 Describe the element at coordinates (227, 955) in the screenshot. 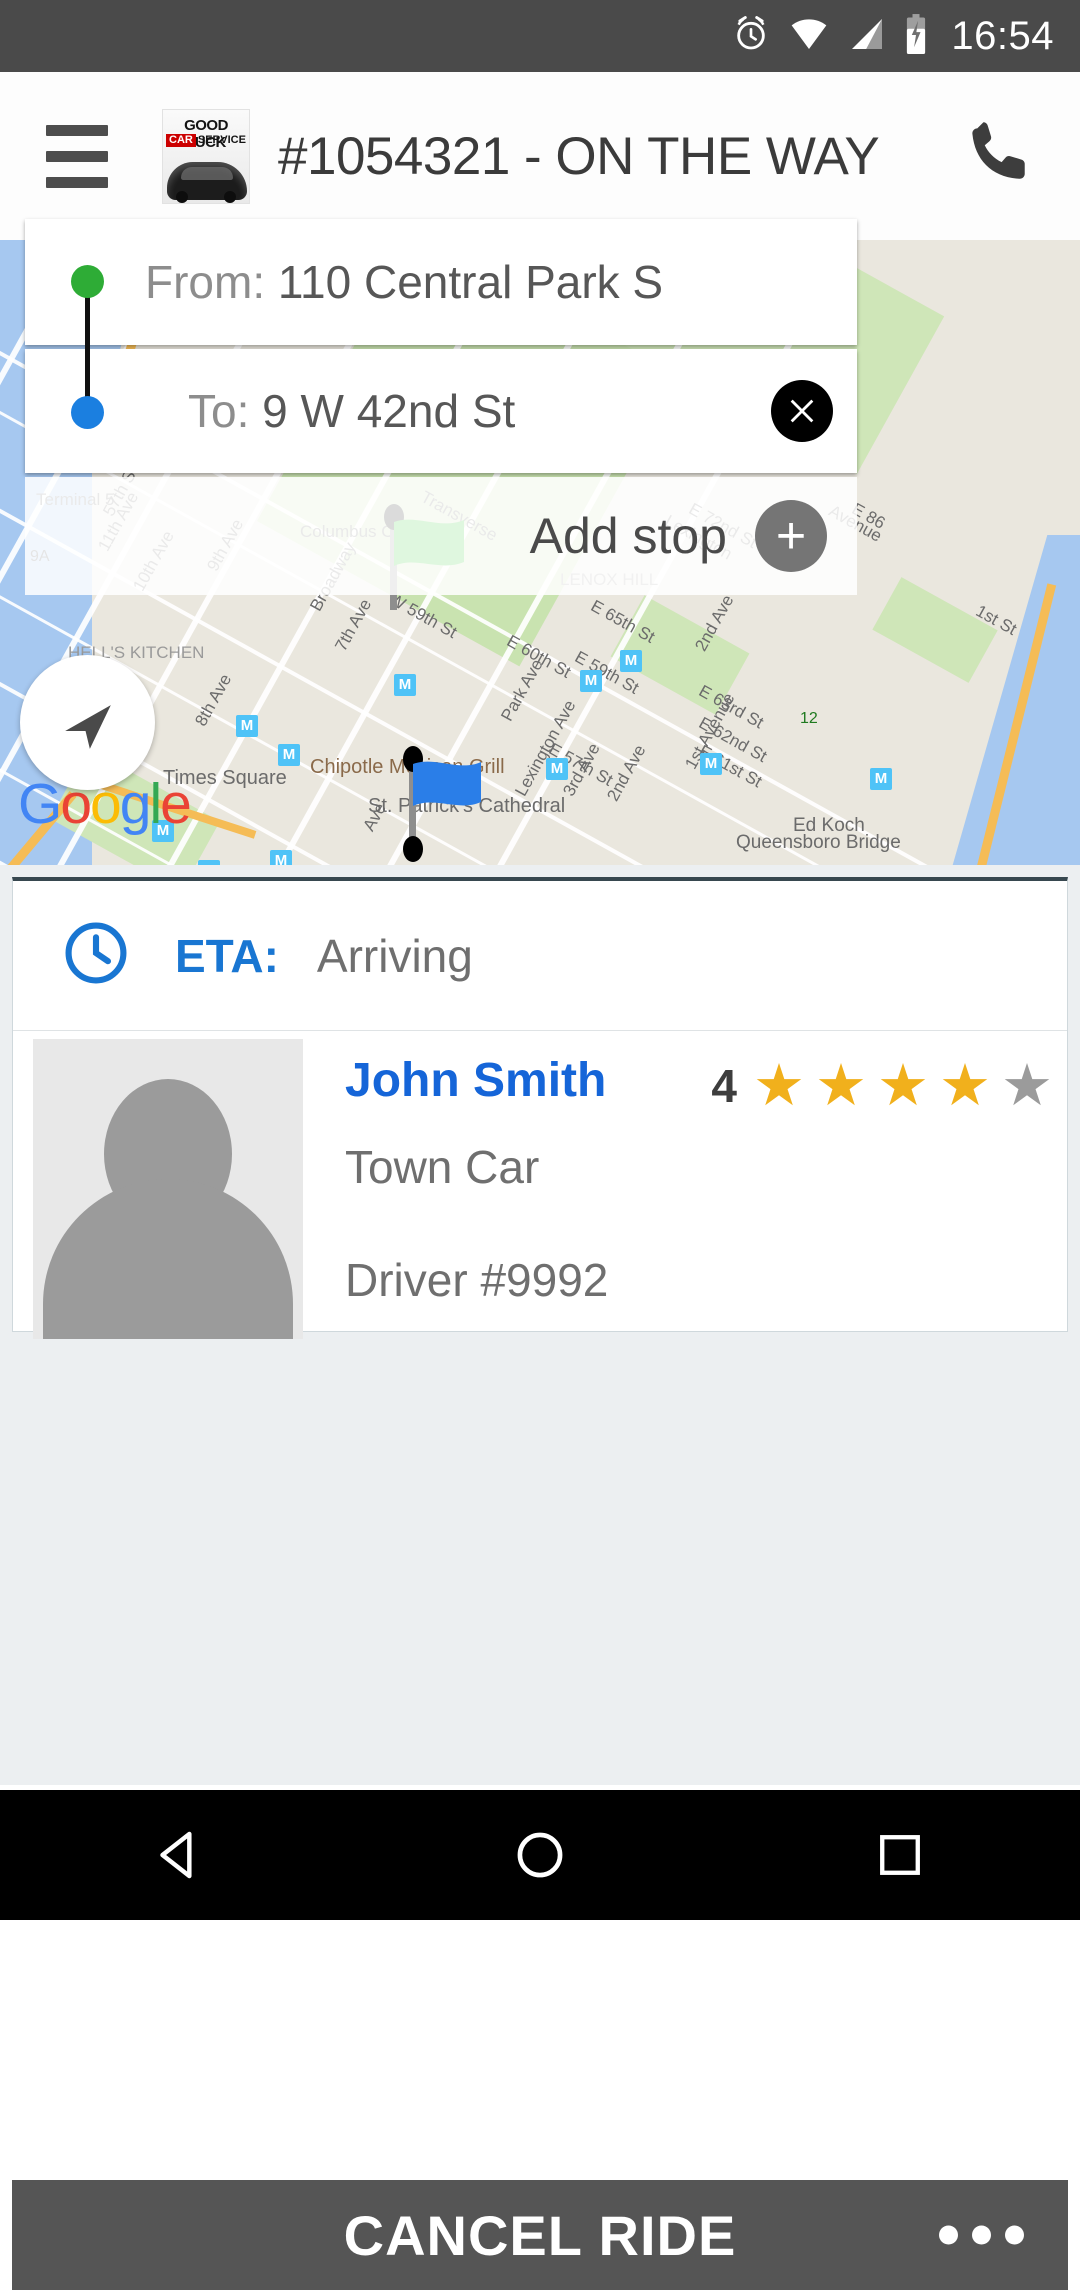

I see `eta-label: ETA:` at that location.